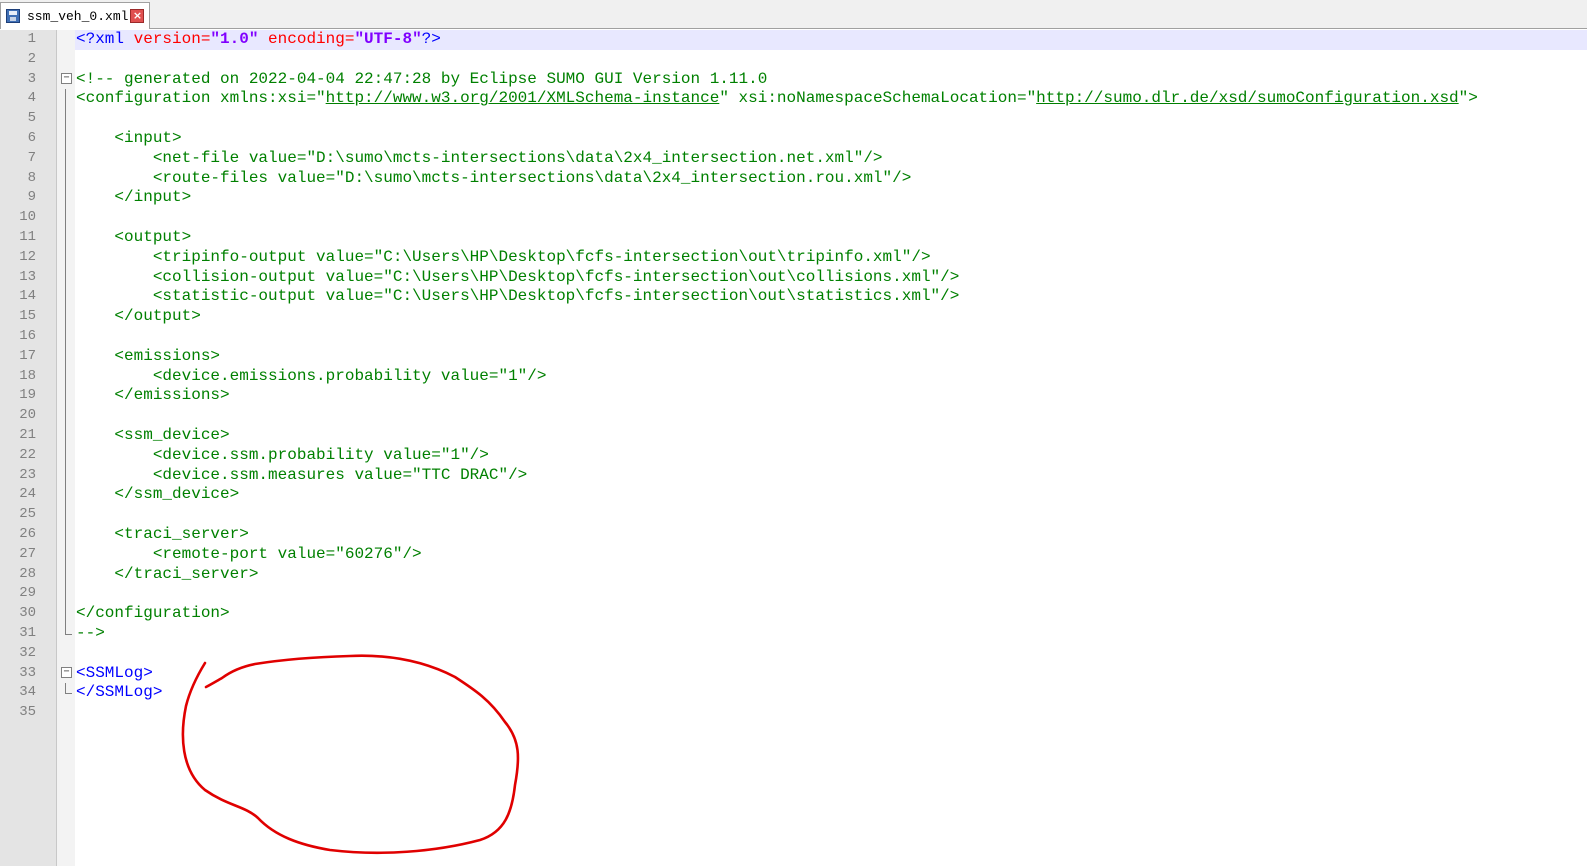  What do you see at coordinates (27, 613) in the screenshot?
I see `line-number: 30` at bounding box center [27, 613].